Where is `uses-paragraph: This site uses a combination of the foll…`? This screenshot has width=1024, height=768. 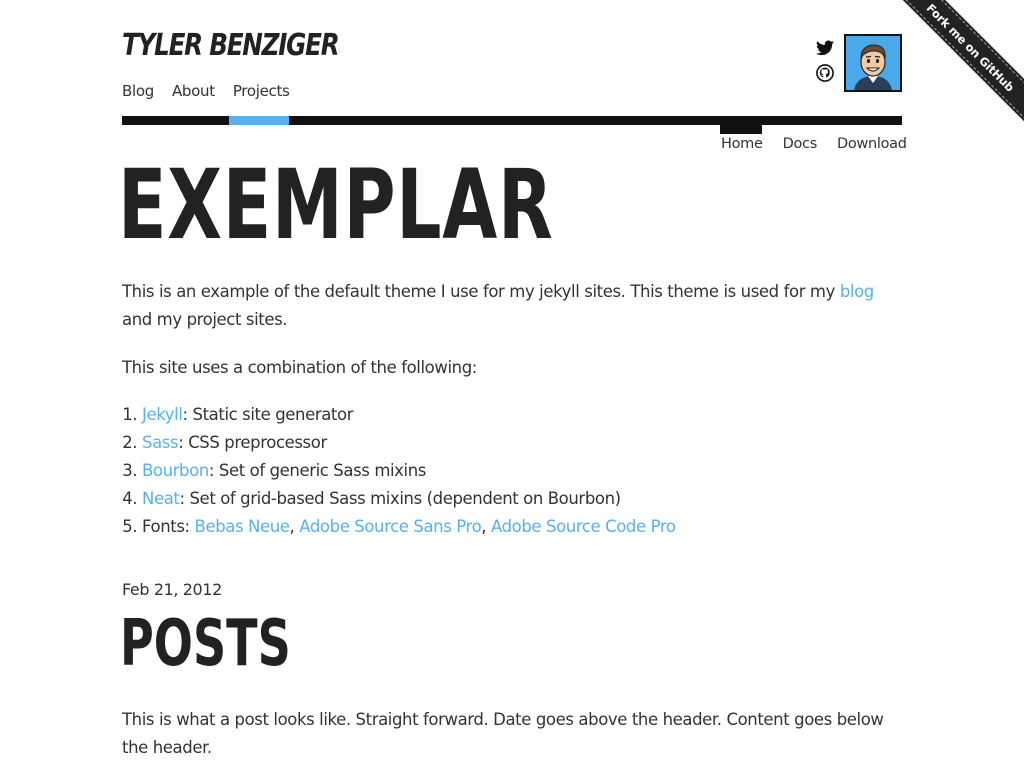
uses-paragraph: This site uses a combination of the foll… is located at coordinates (299, 367).